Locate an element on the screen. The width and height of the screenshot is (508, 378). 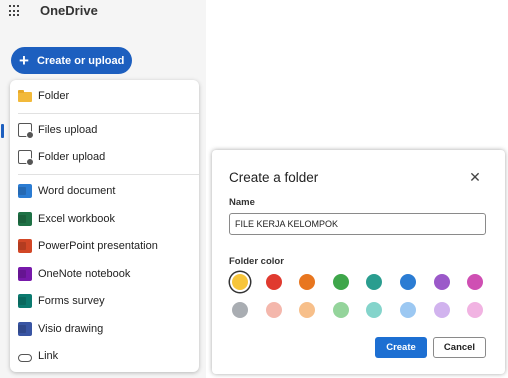
menu-item-visio-drawing: Visio drawing is located at coordinates (104, 329).